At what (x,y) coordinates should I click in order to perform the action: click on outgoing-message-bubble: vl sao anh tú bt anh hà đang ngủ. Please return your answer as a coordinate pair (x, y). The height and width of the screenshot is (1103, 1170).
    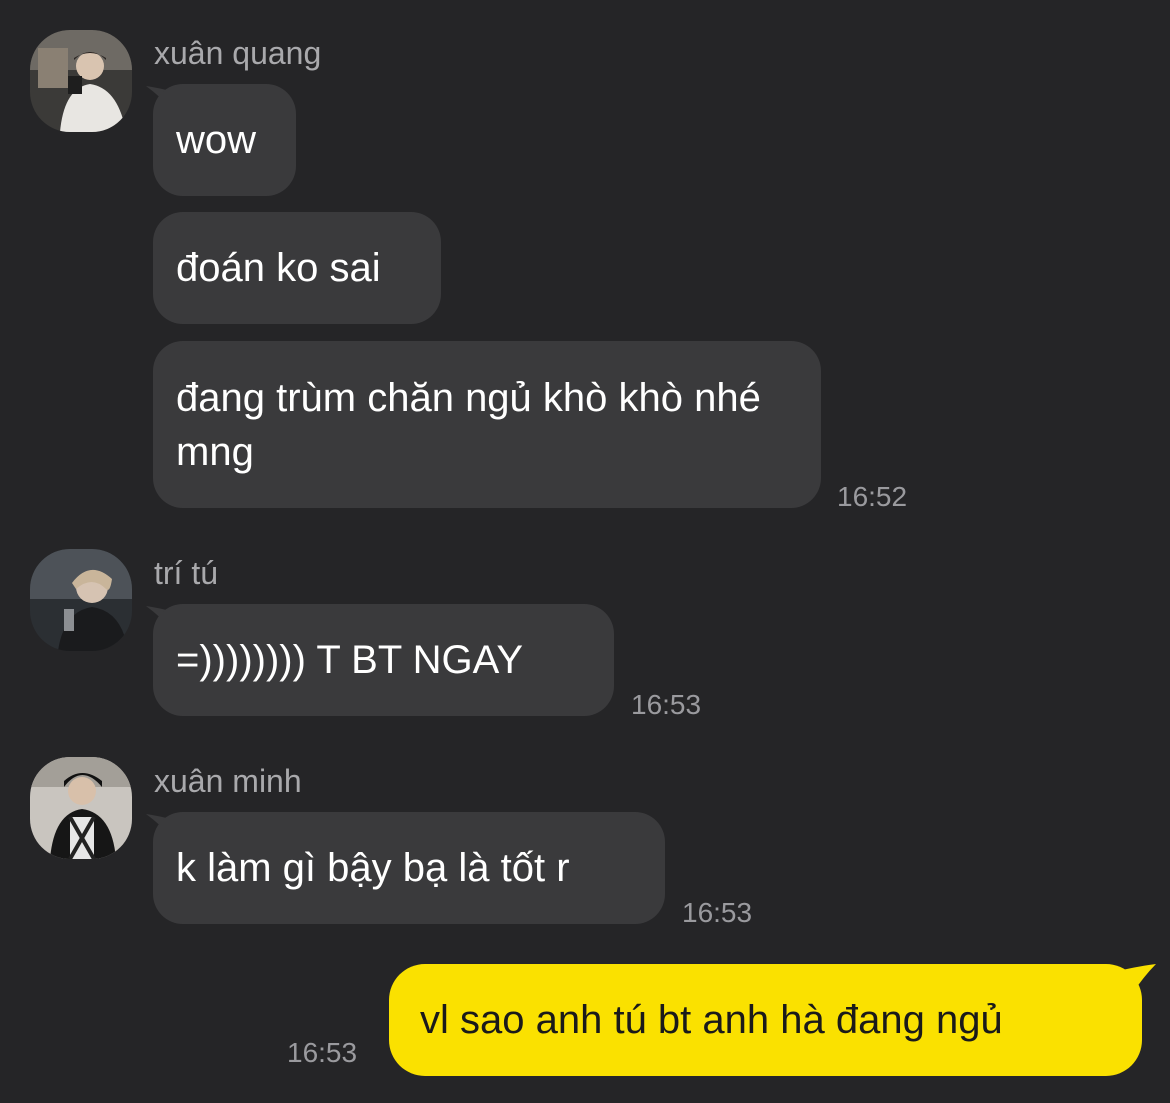
    Looking at the image, I should click on (765, 1020).